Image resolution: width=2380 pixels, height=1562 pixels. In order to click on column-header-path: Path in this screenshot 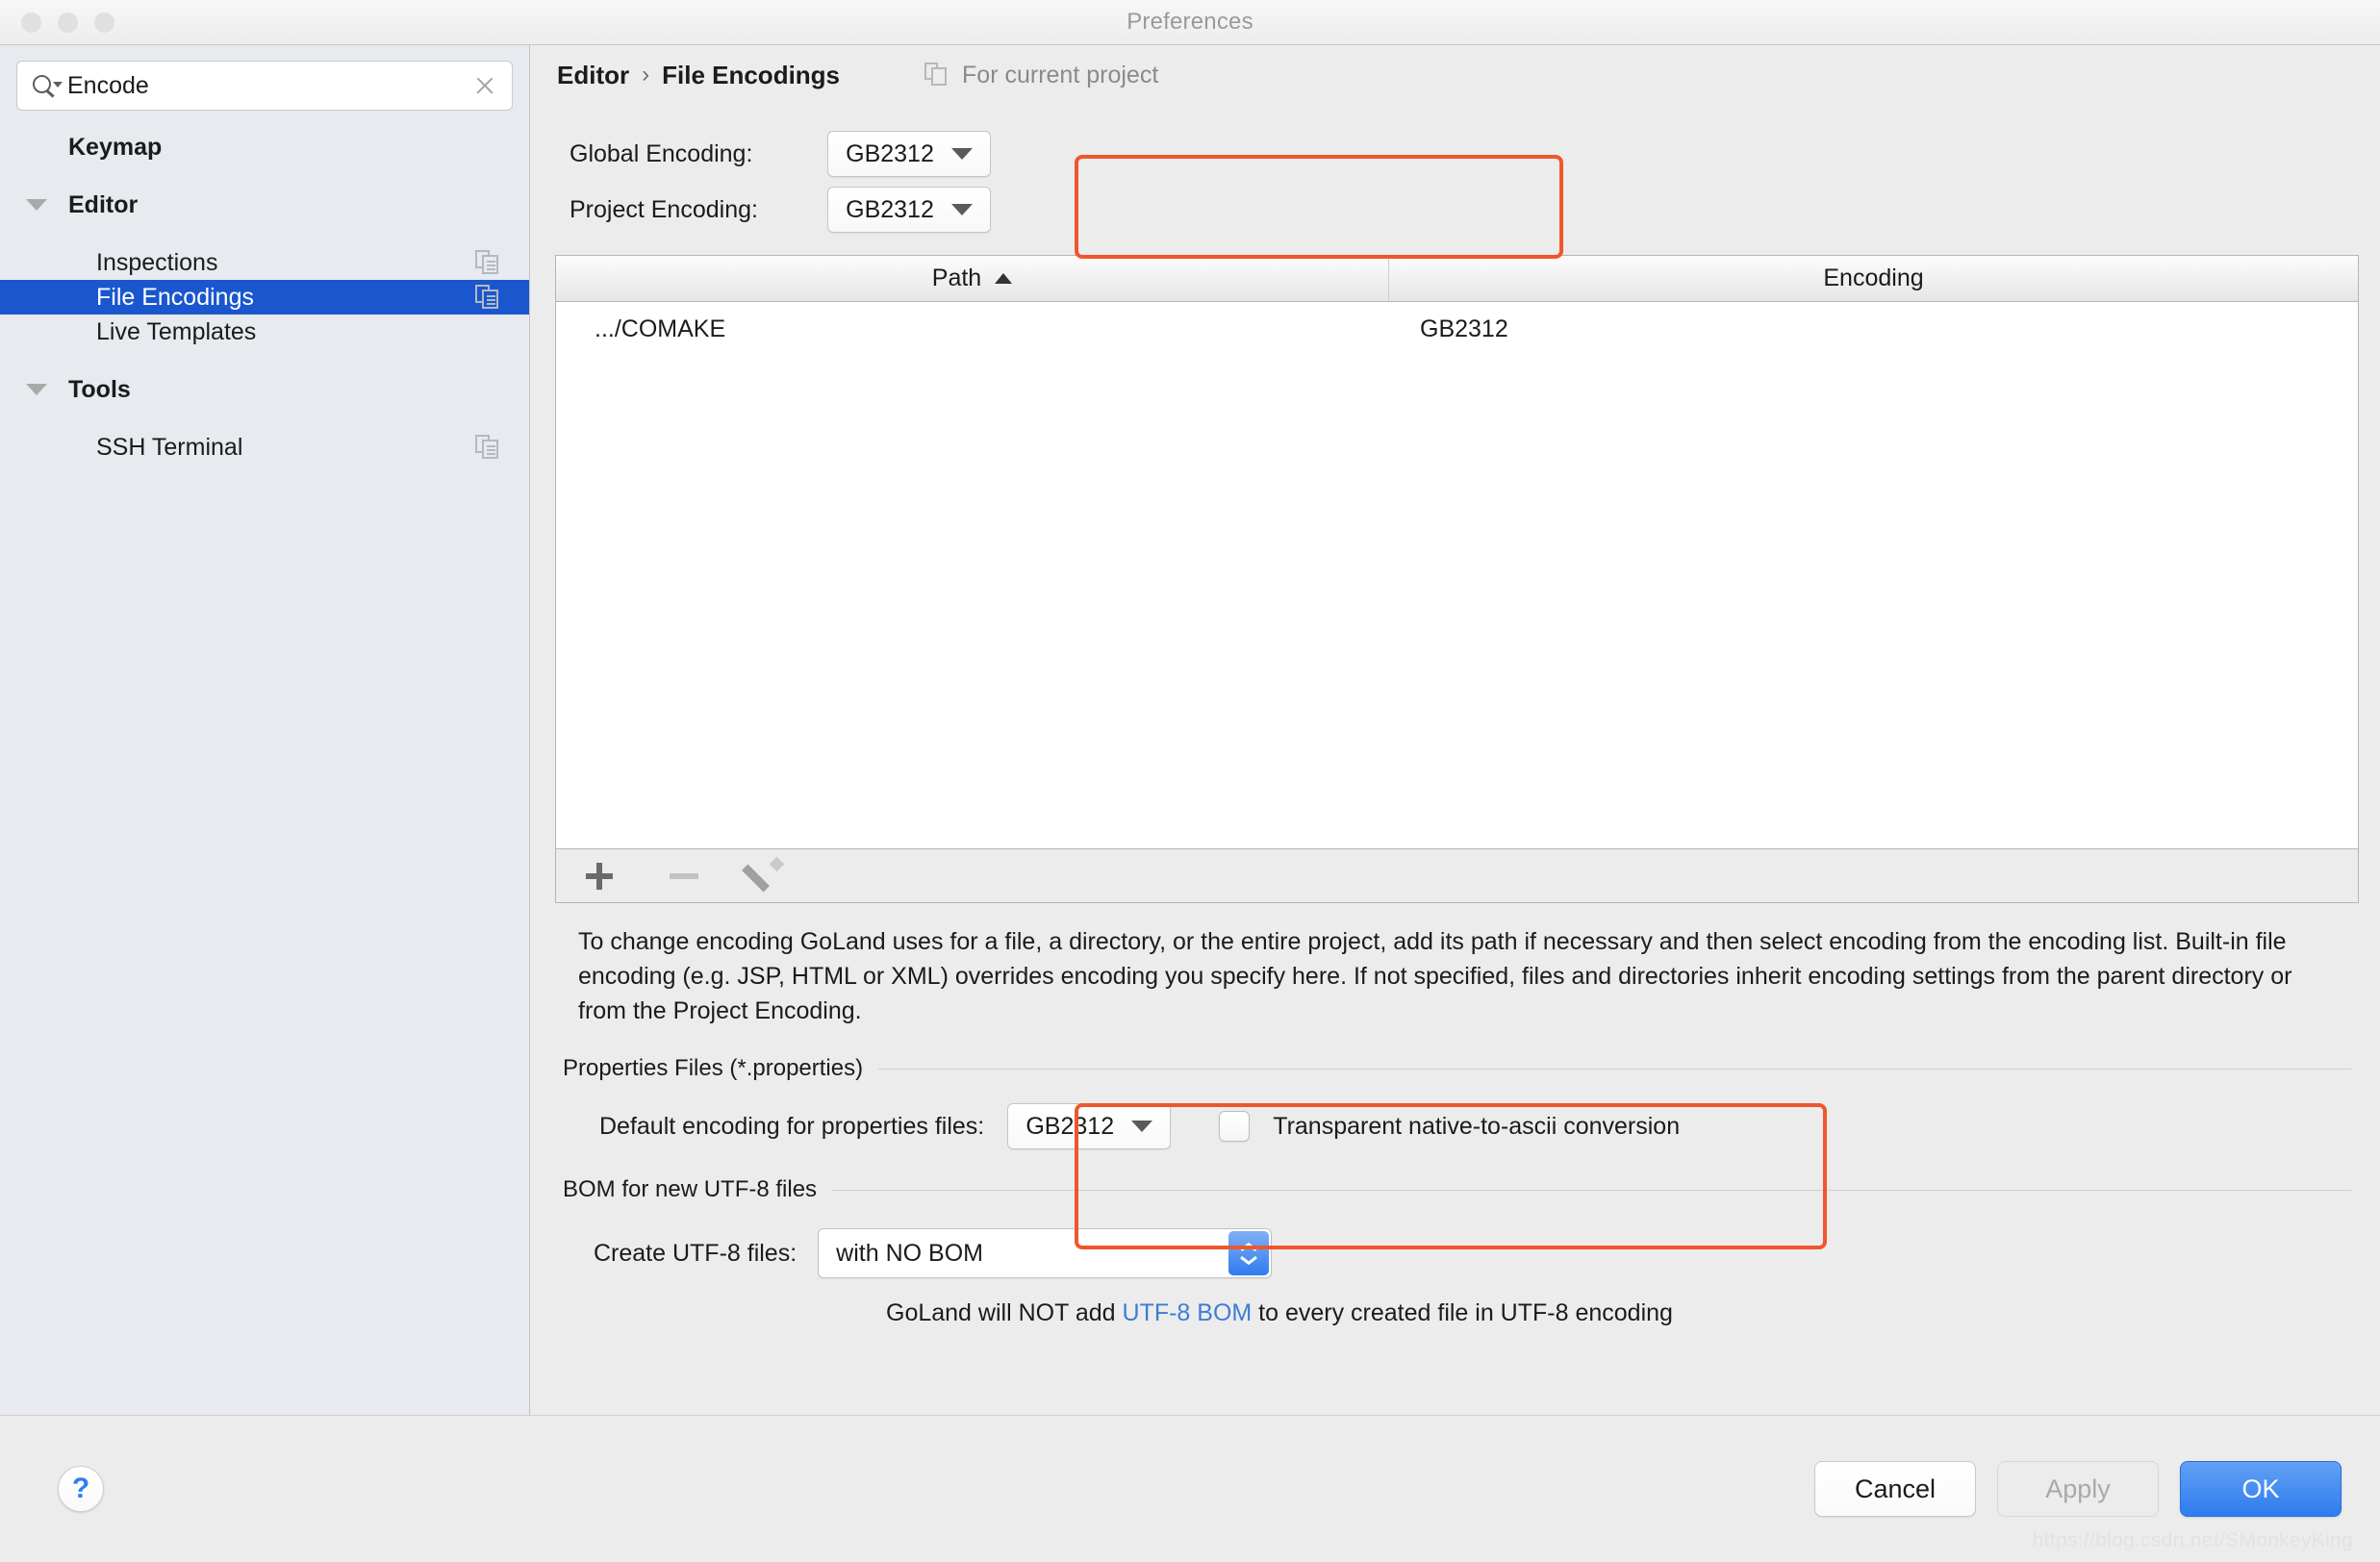, I will do `click(973, 278)`.